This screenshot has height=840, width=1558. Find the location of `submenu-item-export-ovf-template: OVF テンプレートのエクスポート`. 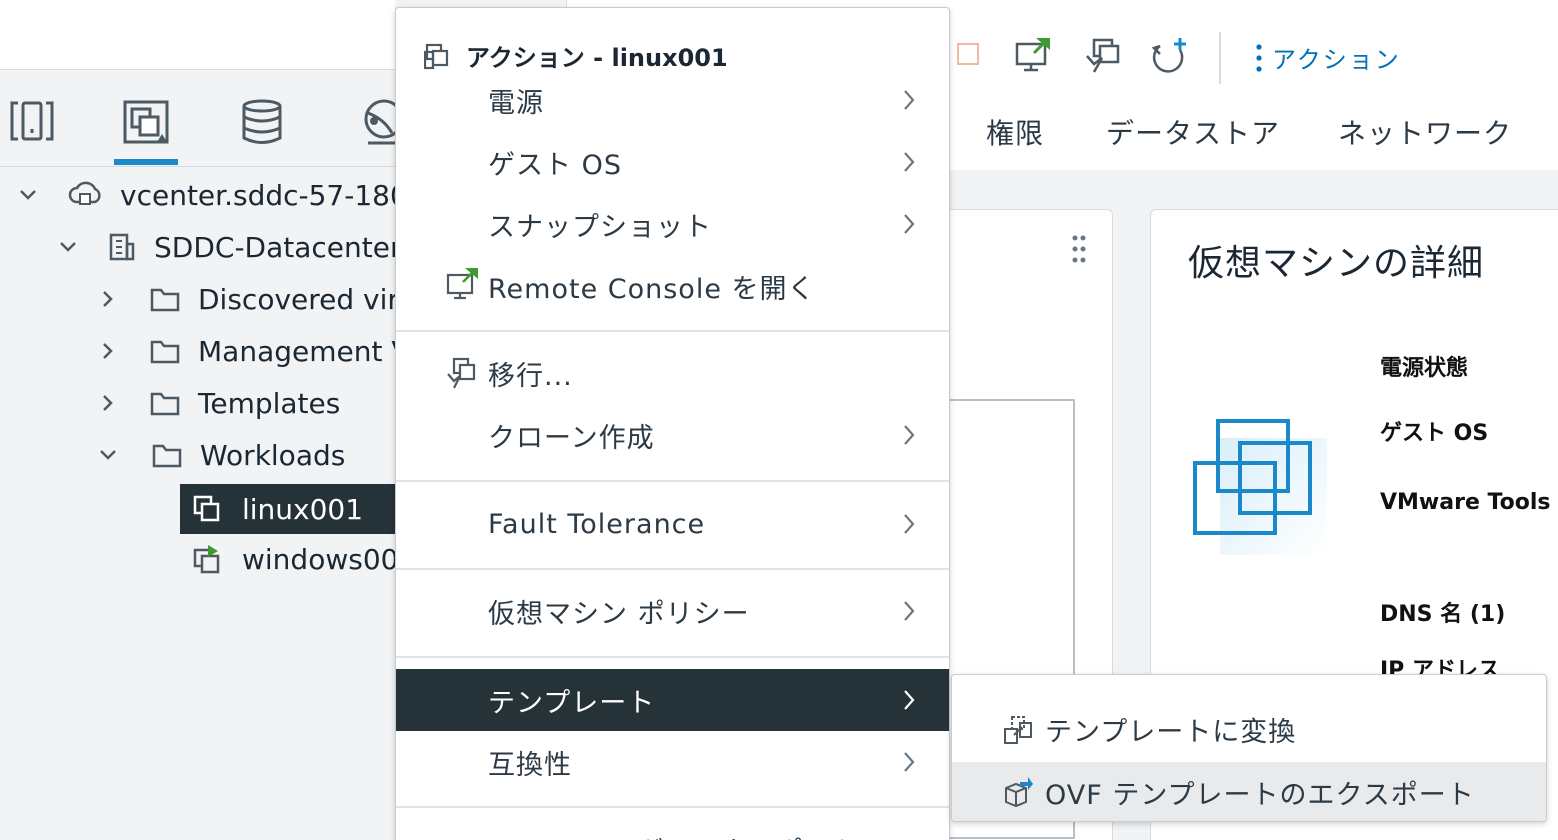

submenu-item-export-ovf-template: OVF テンプレートのエクスポート is located at coordinates (1249, 791).